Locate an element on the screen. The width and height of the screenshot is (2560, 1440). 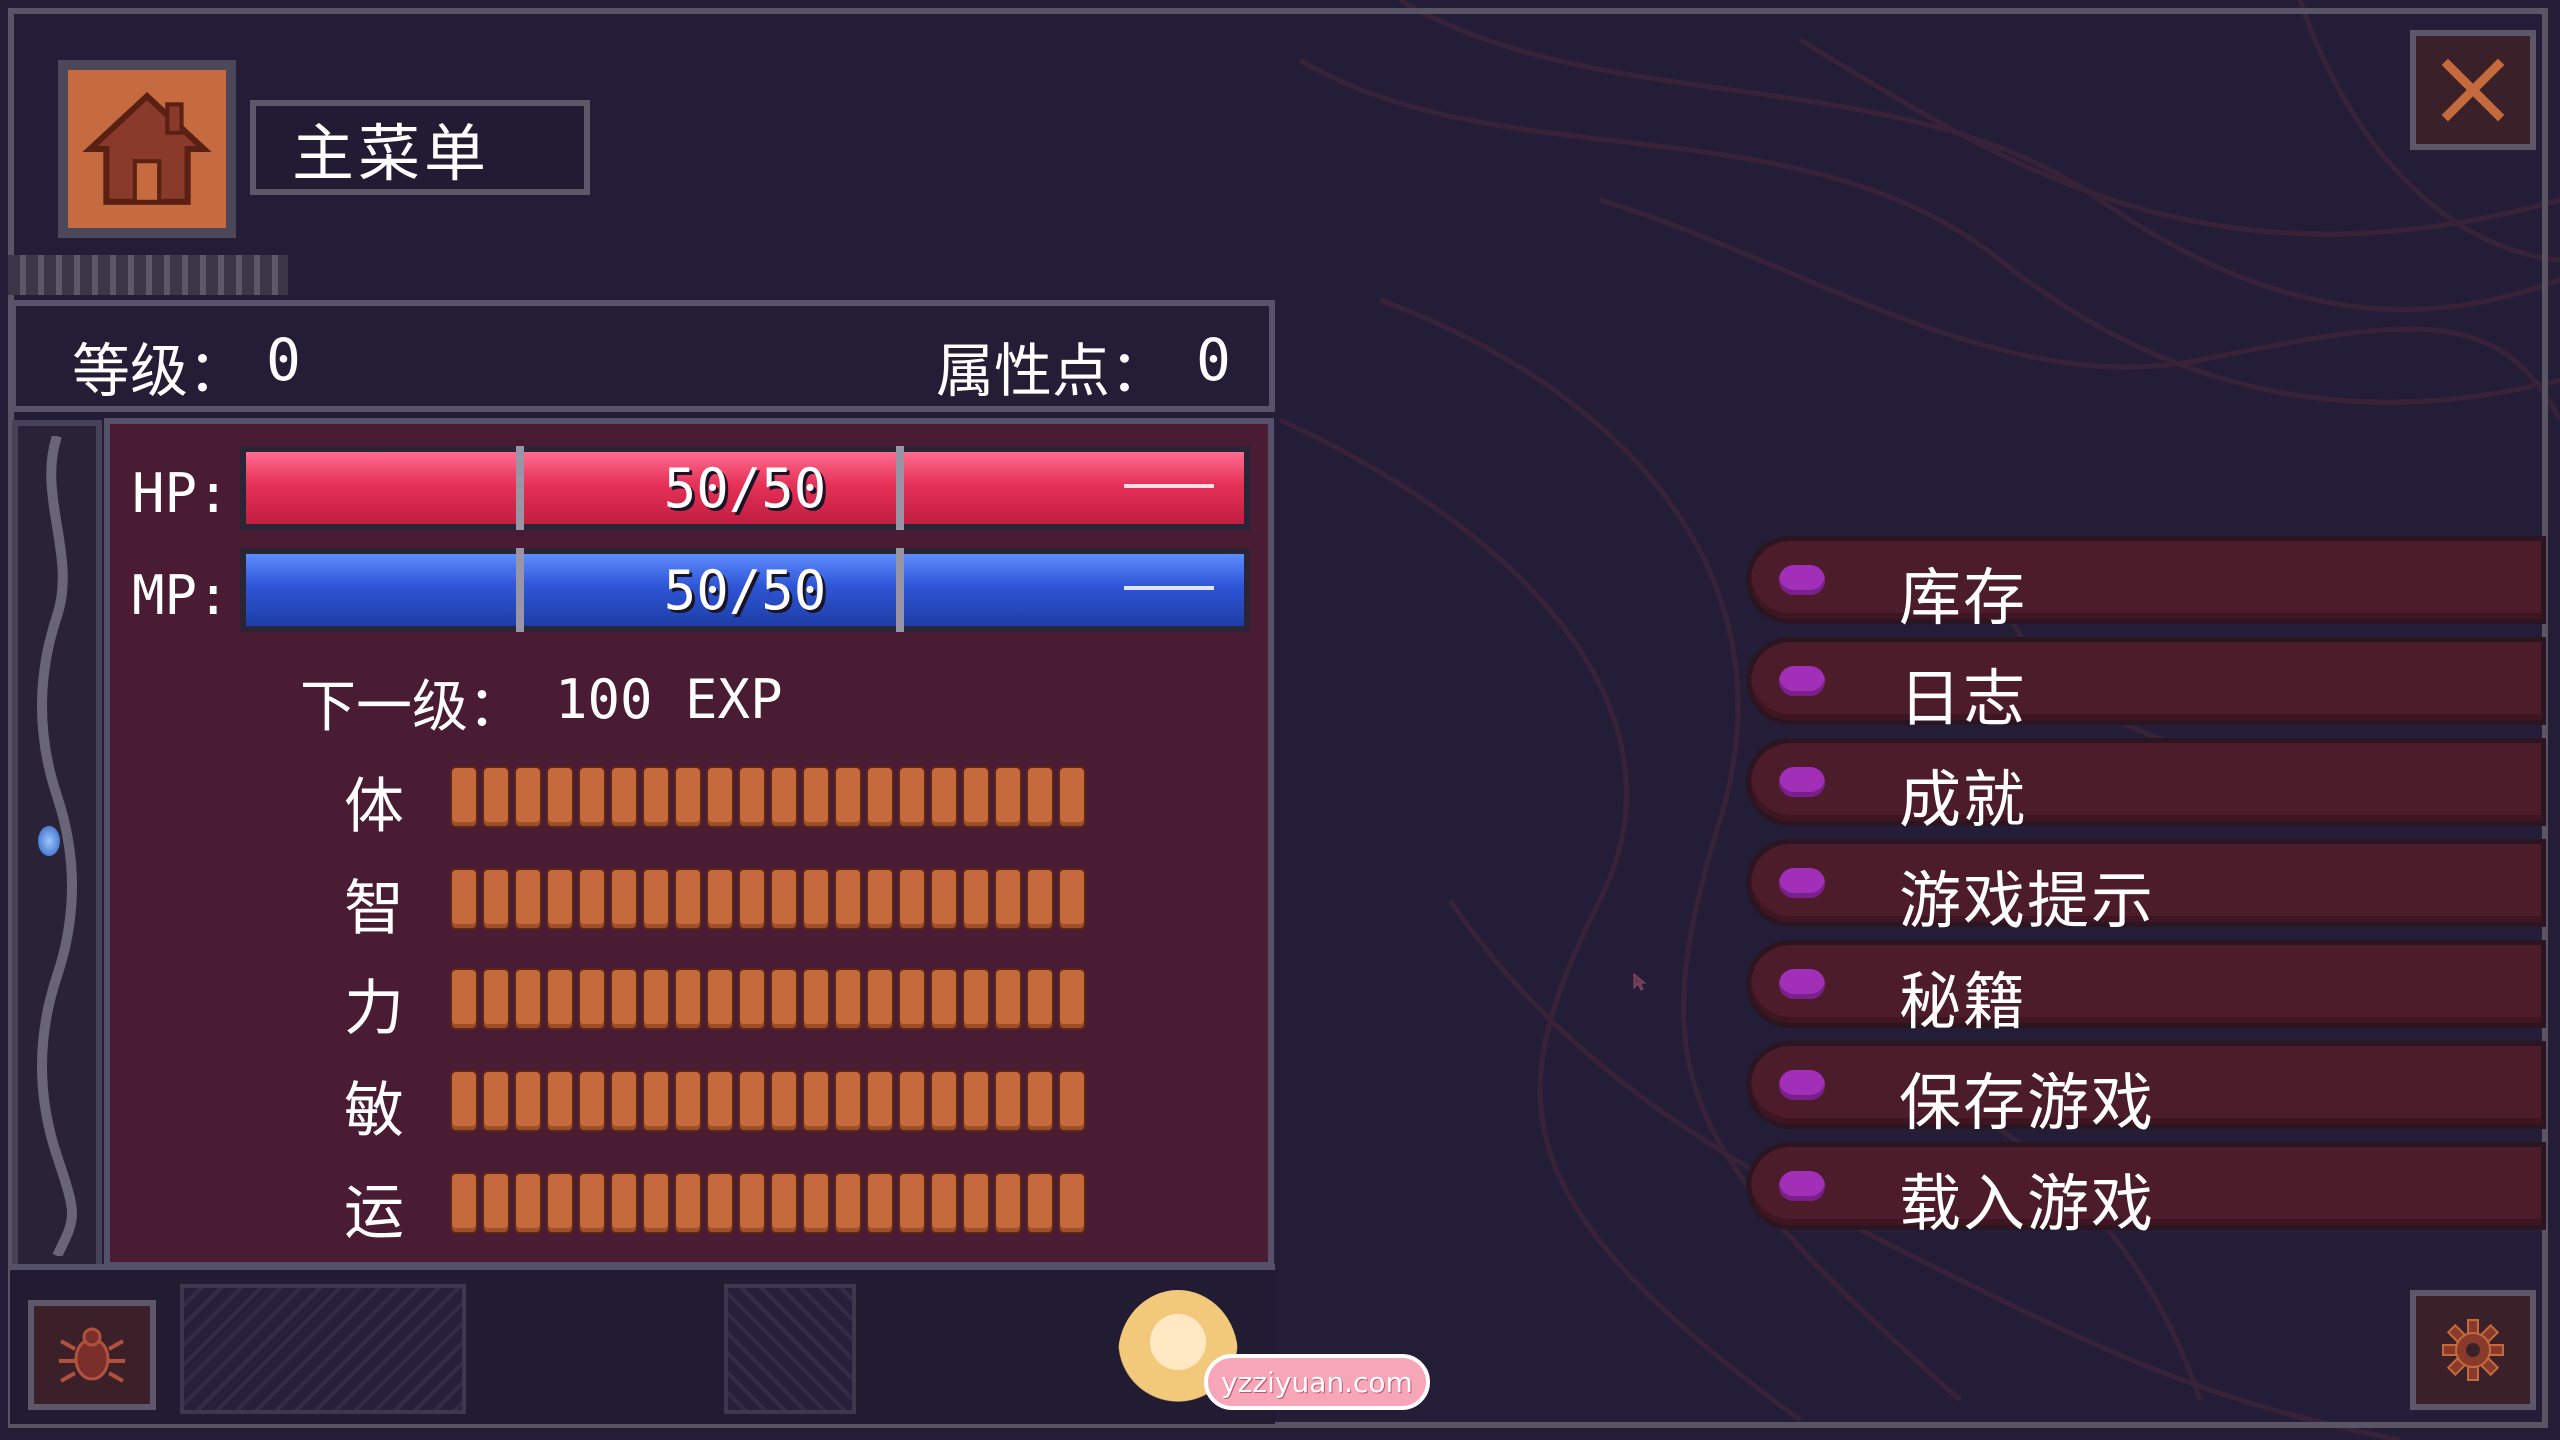
attribute-points-value: 0 is located at coordinates (1213, 360).